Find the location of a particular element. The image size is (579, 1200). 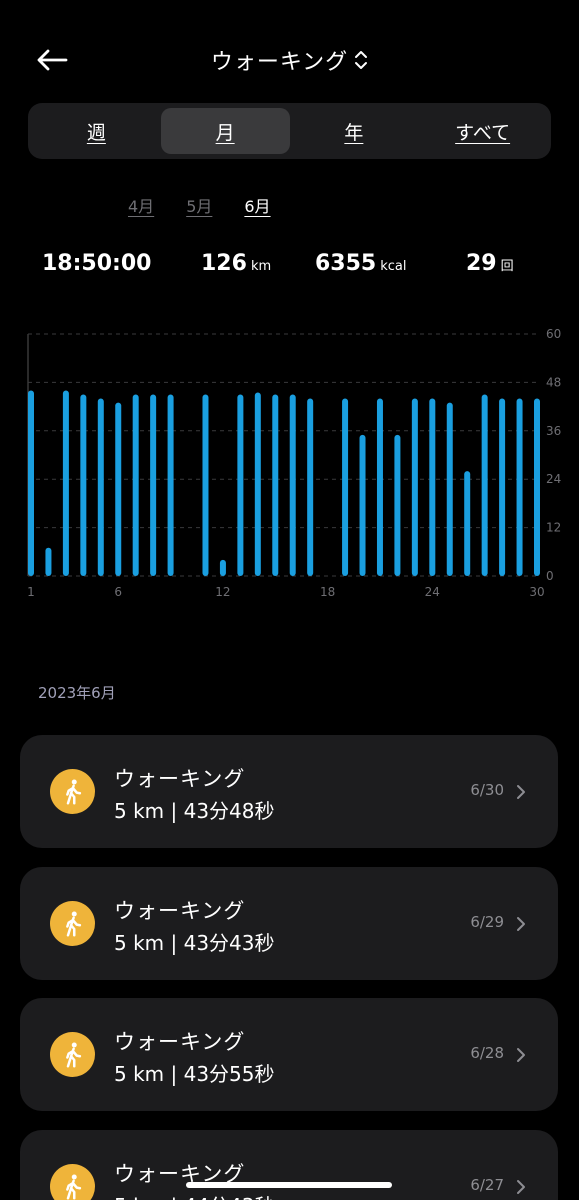

activity-card: ウォーキング 5 km | 43分48秒 6/30 is located at coordinates (289, 791).